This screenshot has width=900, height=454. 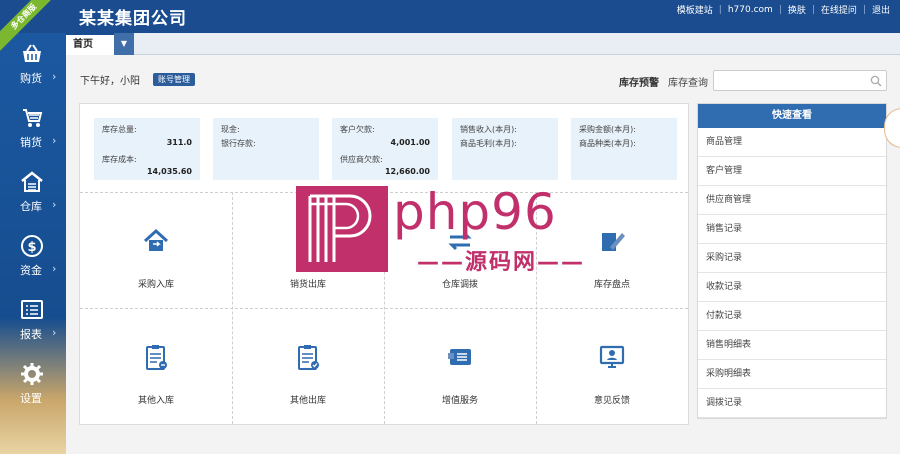 What do you see at coordinates (124, 44) in the screenshot?
I see `chevron-down-icon: ▼` at bounding box center [124, 44].